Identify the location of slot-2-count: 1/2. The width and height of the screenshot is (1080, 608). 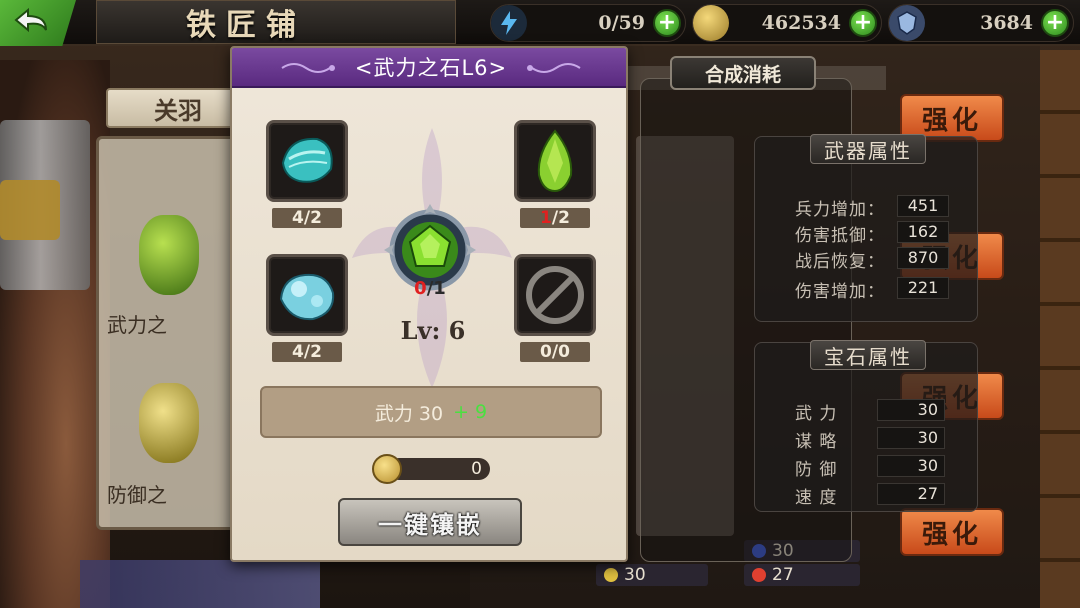
(555, 218).